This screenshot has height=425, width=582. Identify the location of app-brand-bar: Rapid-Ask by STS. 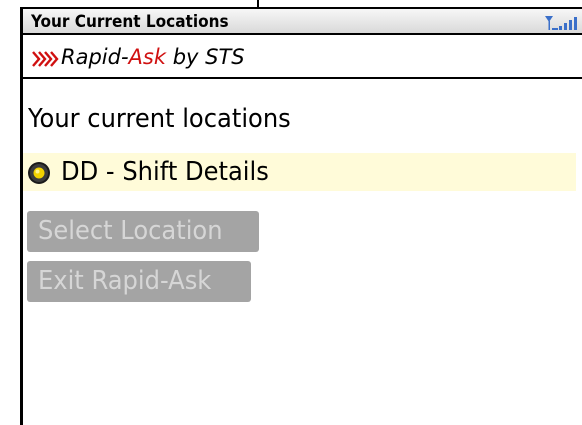
(302, 60).